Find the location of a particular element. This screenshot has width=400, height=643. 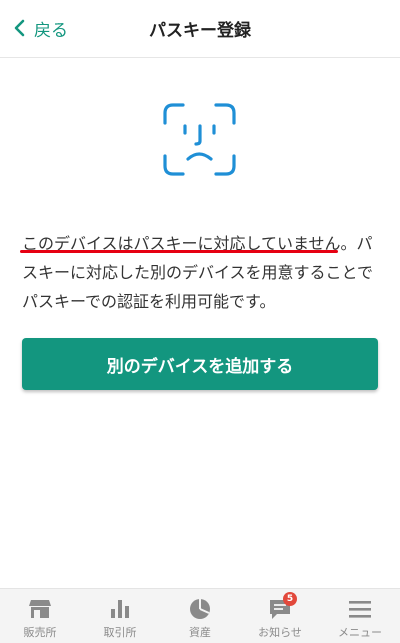

notification-badge: 5 is located at coordinates (290, 599).